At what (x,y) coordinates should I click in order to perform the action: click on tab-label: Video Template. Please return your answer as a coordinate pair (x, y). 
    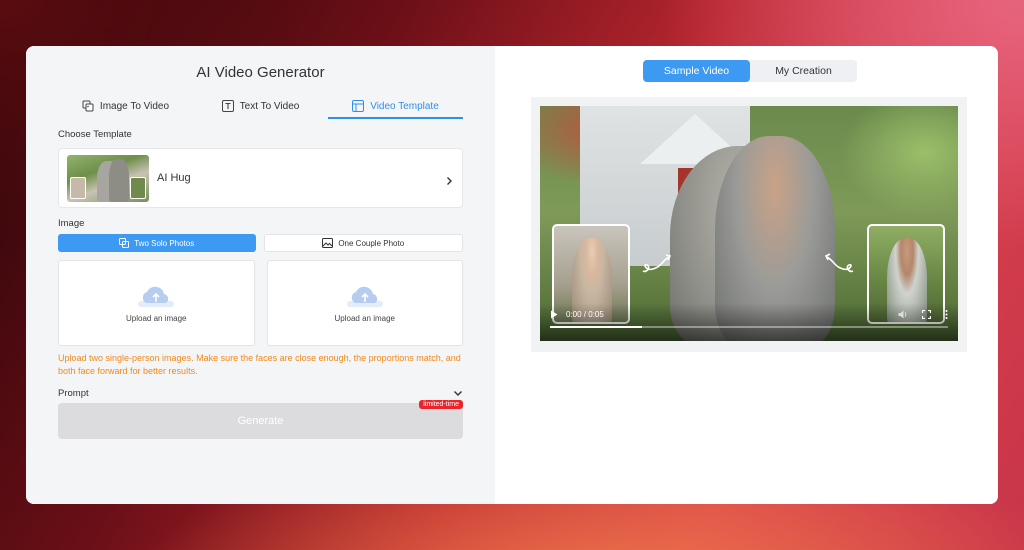
    Looking at the image, I should click on (404, 106).